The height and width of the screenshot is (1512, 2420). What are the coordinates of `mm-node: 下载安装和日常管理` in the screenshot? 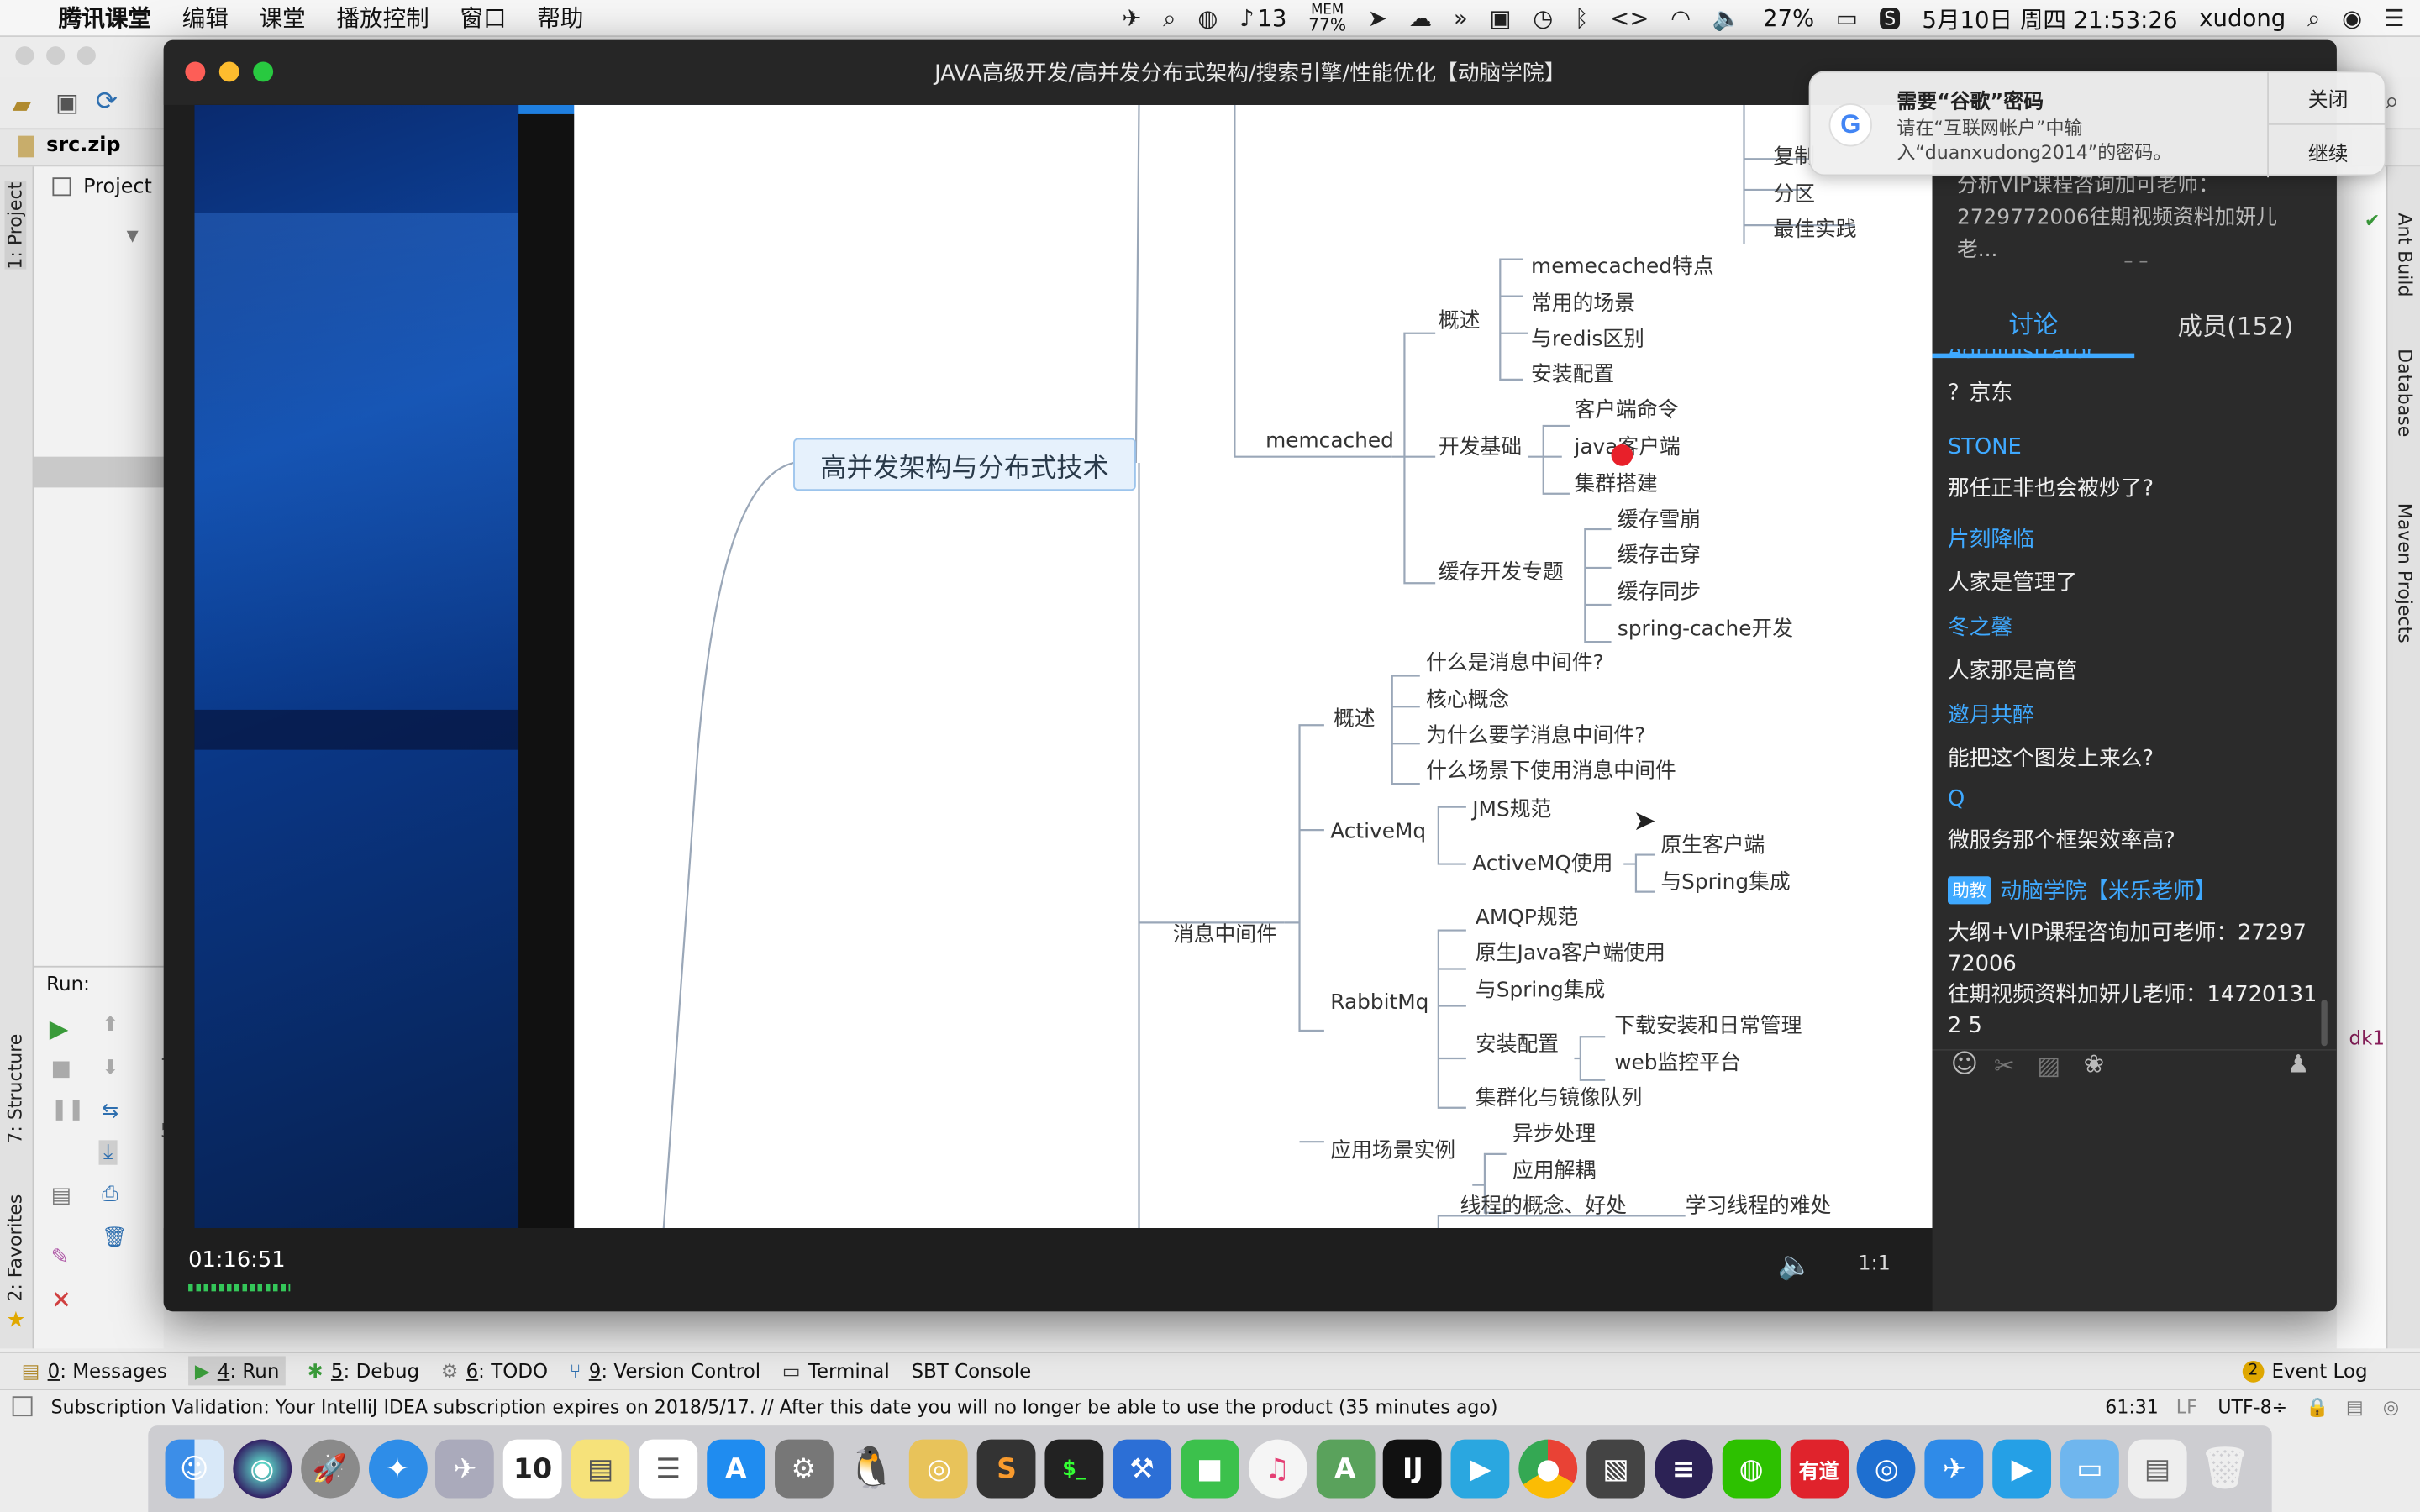 It's located at (1708, 1022).